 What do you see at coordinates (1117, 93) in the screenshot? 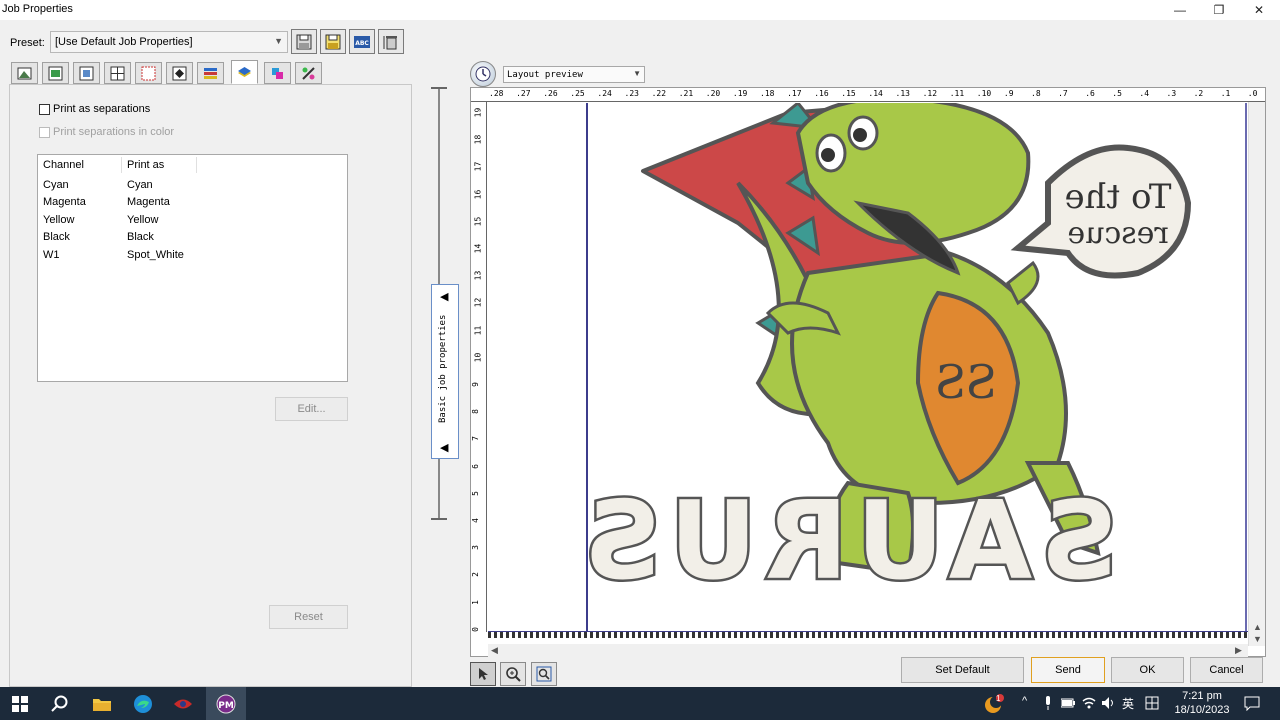
I see `ruler-tick-label: .5` at bounding box center [1117, 93].